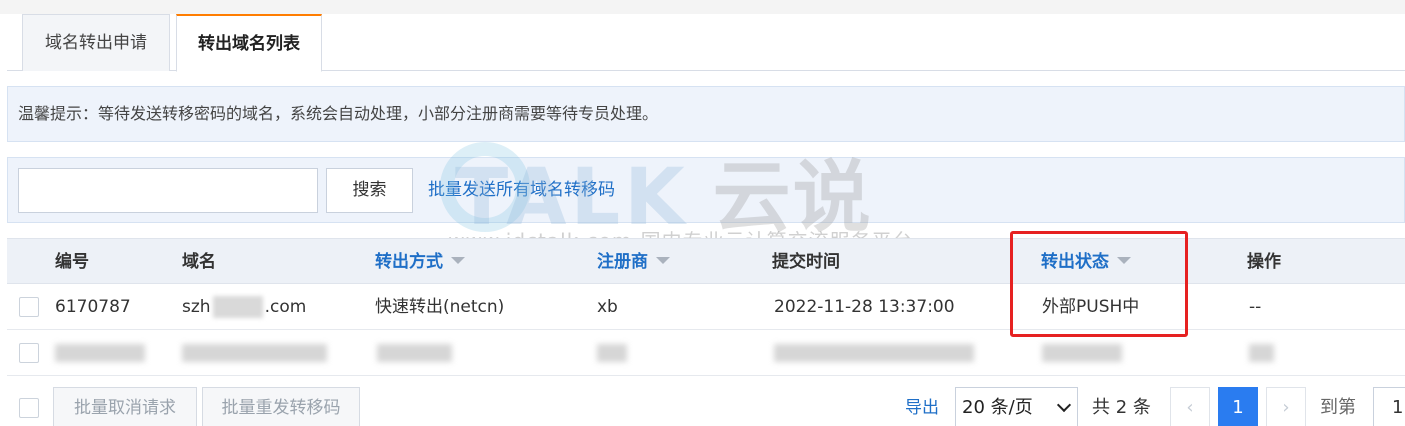  I want to click on goto-label: 到第, so click(1338, 407).